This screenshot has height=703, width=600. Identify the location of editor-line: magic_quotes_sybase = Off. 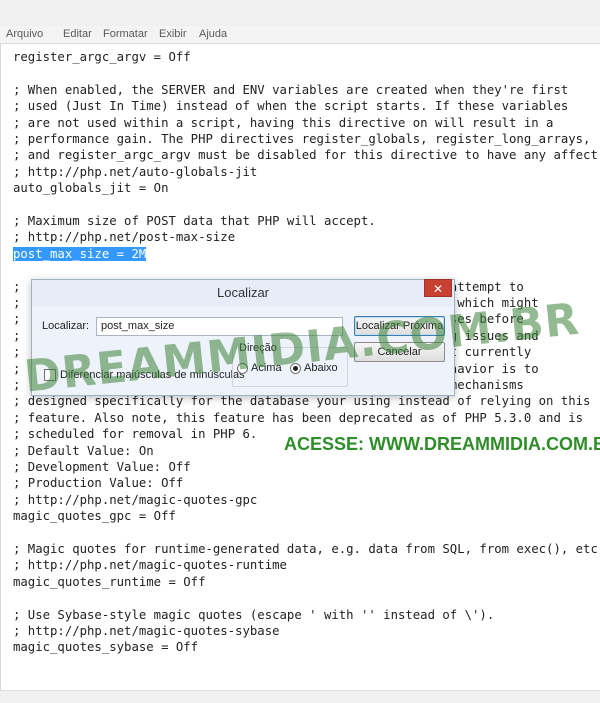
(106, 647).